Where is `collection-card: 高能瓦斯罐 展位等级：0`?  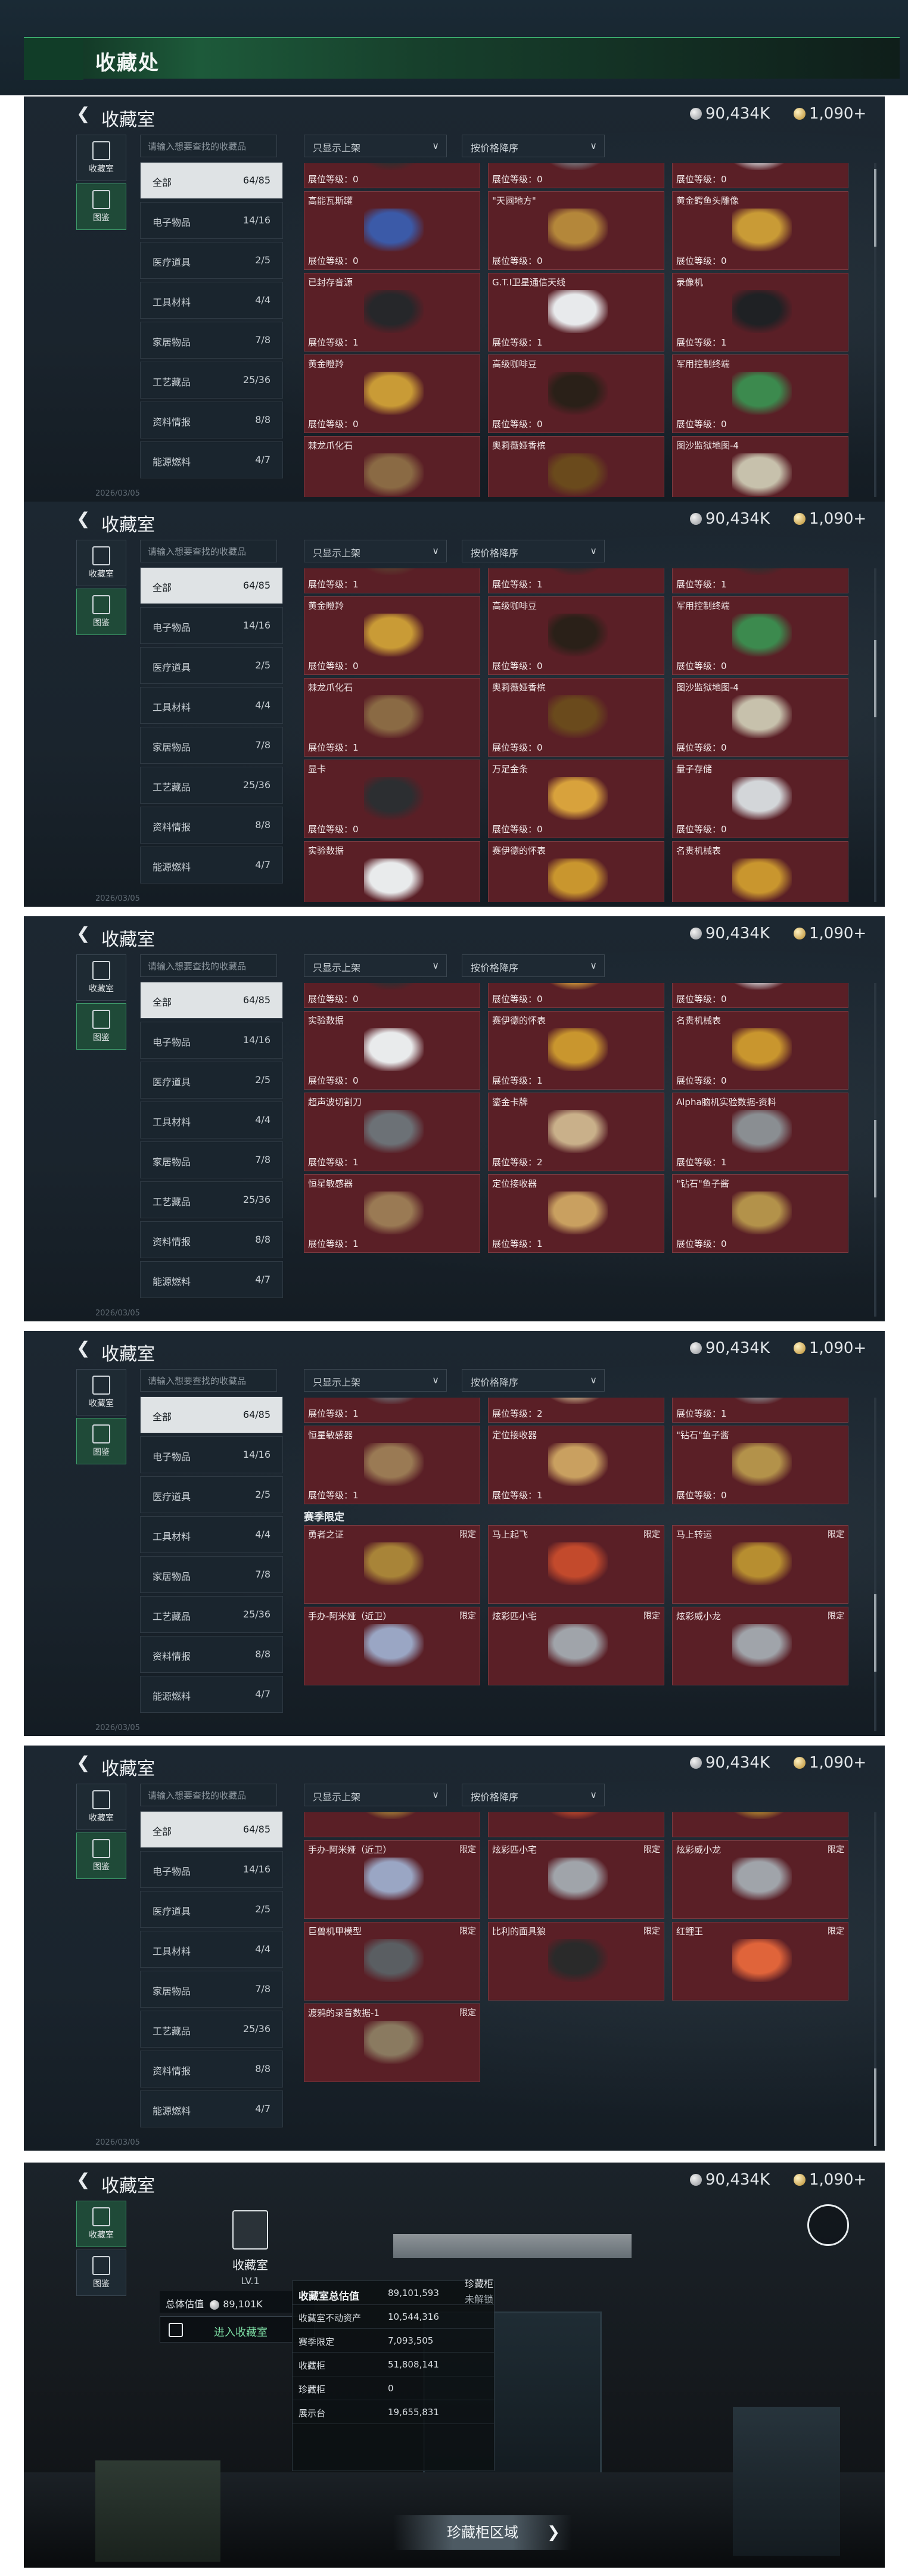 collection-card: 高能瓦斯罐 展位等级：0 is located at coordinates (392, 230).